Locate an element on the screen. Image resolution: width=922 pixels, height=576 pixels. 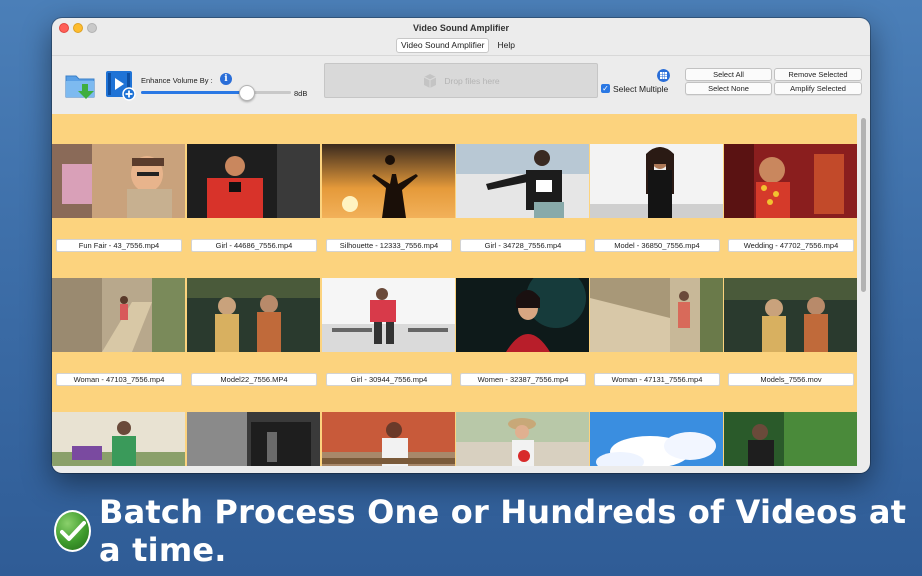
toolbar-divider is located at coordinates (461, 55).